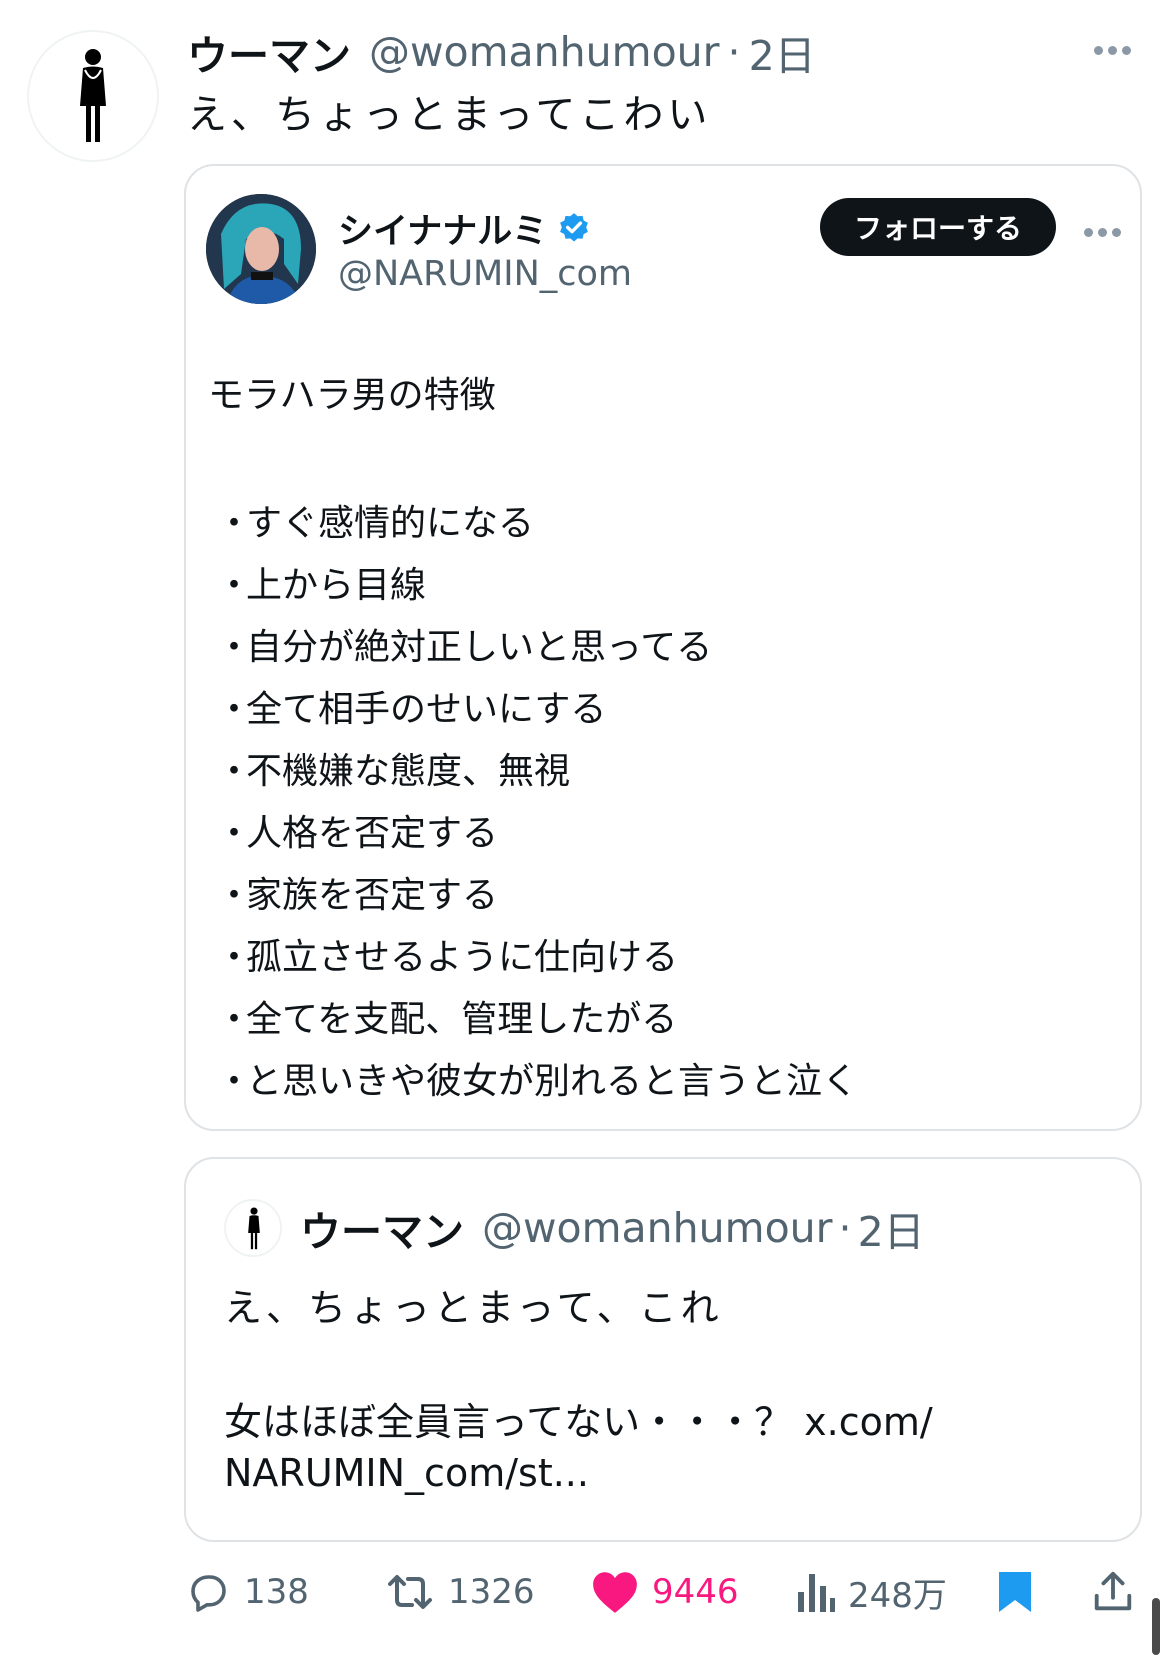  What do you see at coordinates (816, 1593) in the screenshot?
I see `analytics-icon` at bounding box center [816, 1593].